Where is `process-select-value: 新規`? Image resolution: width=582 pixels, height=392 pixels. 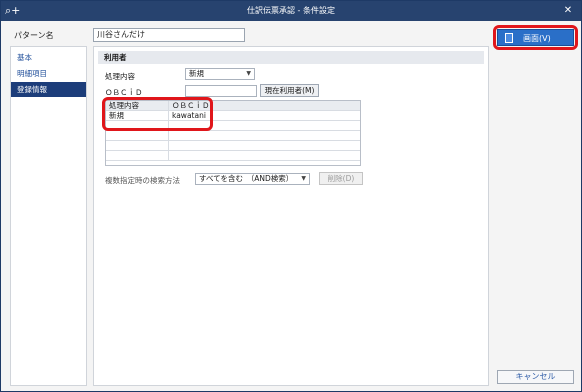
process-select-value: 新規 is located at coordinates (196, 73).